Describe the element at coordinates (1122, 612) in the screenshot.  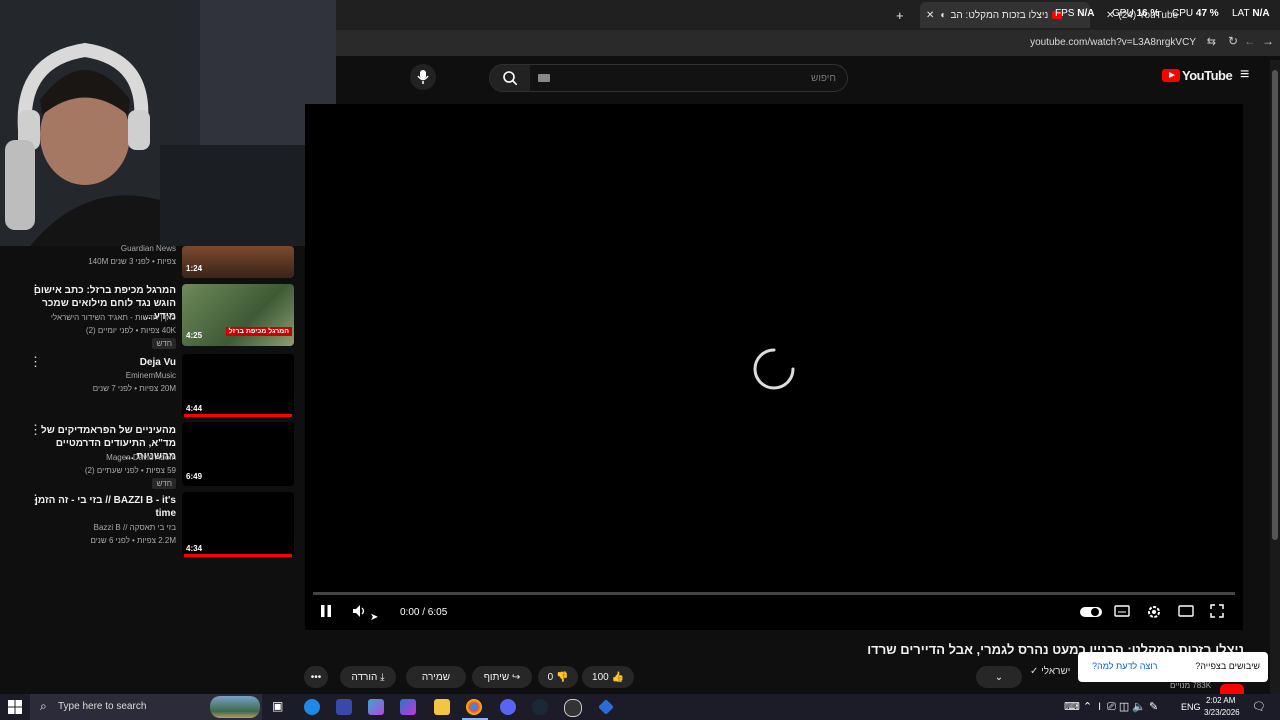
I see `captions-icon` at that location.